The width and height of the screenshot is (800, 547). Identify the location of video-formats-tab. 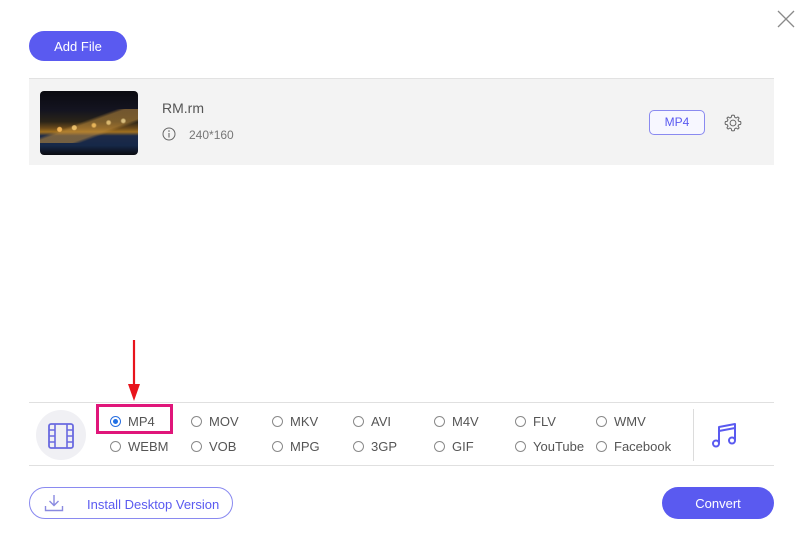
(61, 435).